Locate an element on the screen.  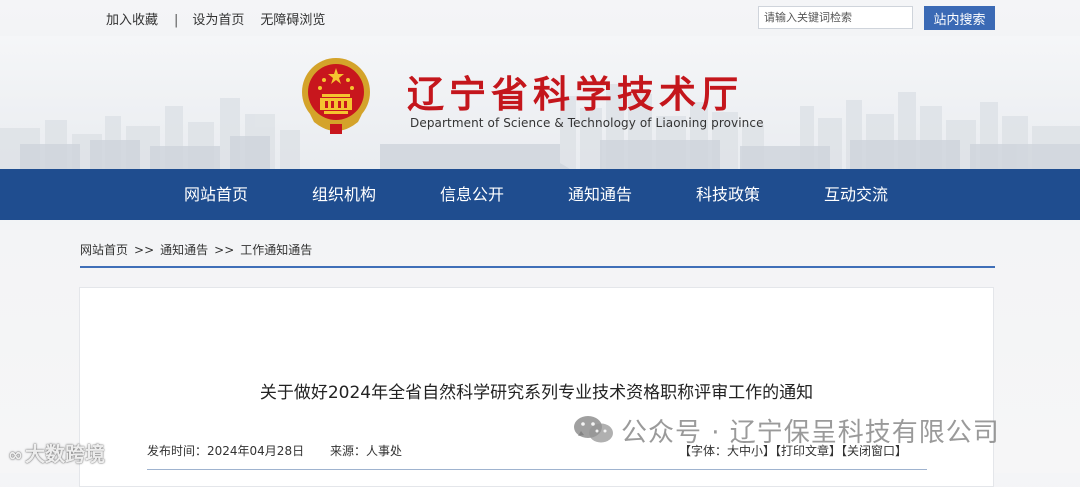
breadcrumb-notices: 通知通告 is located at coordinates (184, 250).